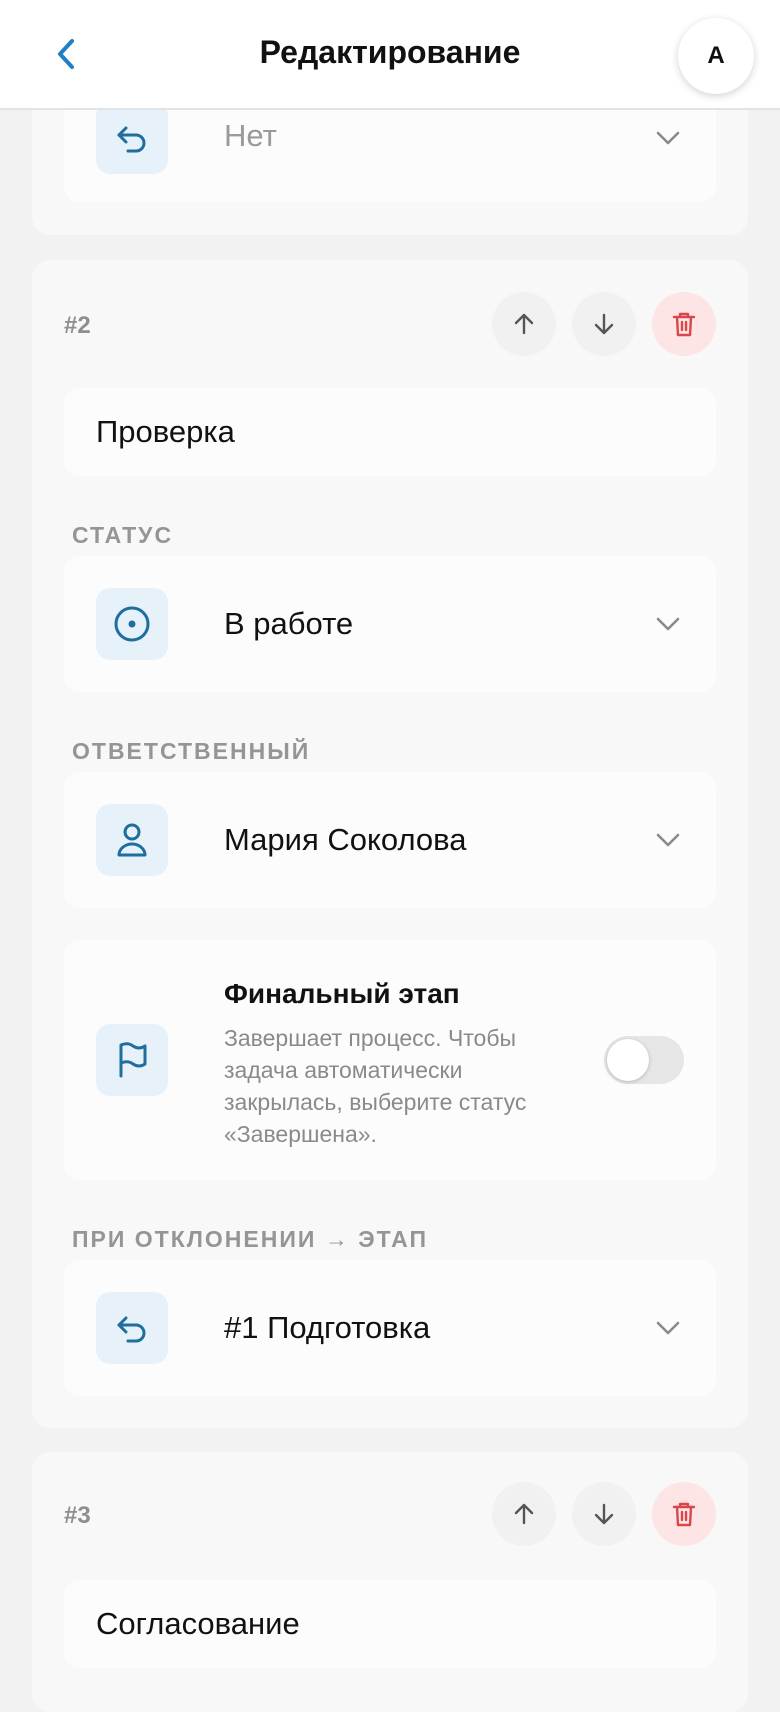 This screenshot has width=780, height=1712. What do you see at coordinates (716, 56) in the screenshot?
I see `avatar: A` at bounding box center [716, 56].